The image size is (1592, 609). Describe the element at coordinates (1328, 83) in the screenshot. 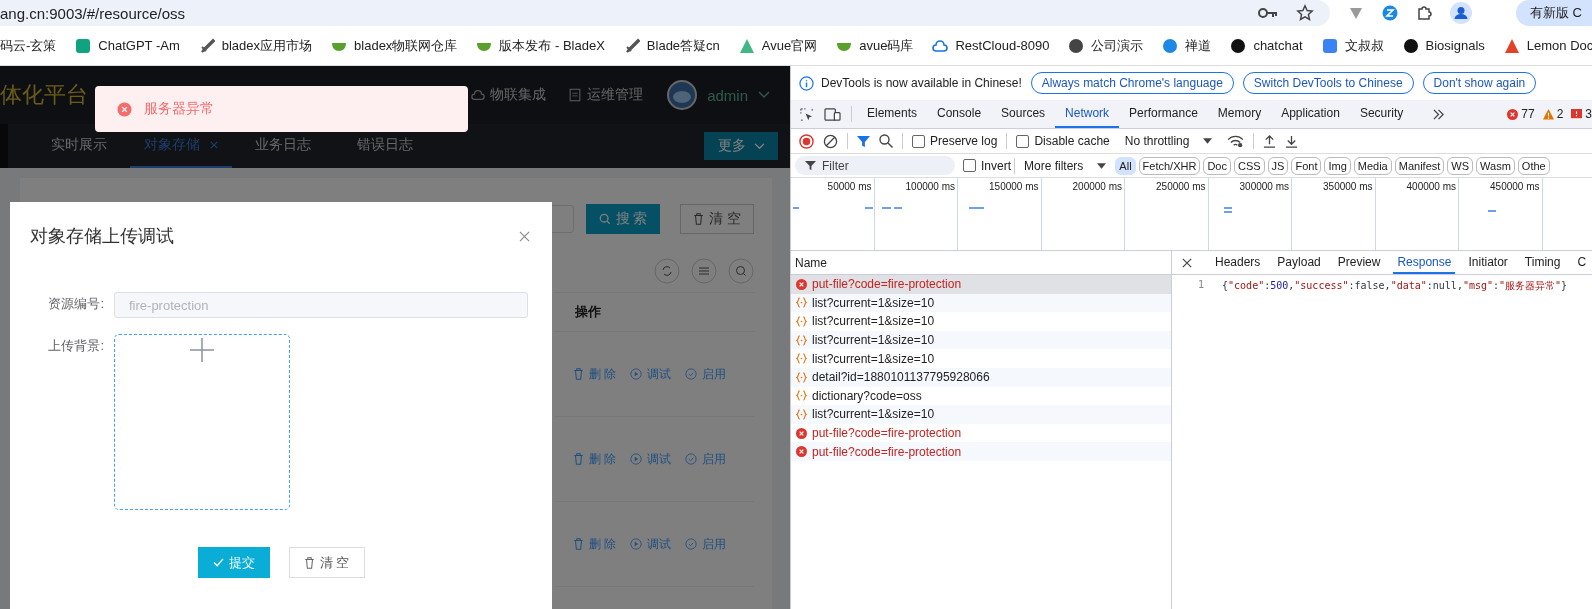

I see `notice-button: Switch DevTools to Chinese` at that location.